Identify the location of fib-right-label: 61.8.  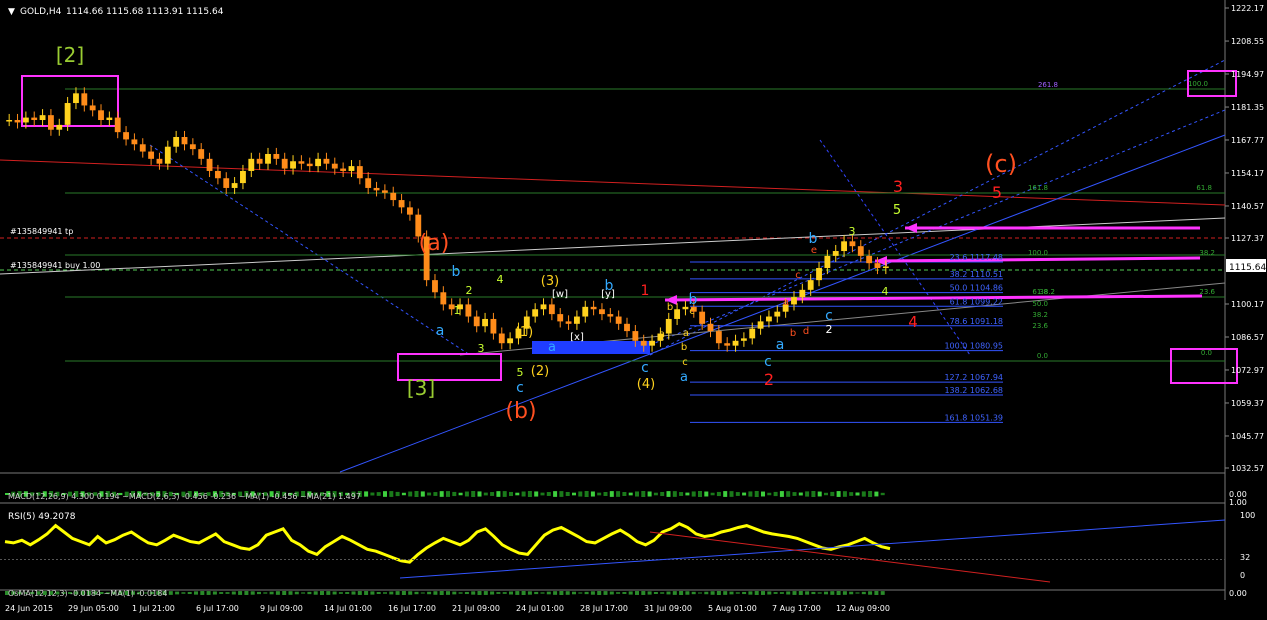
(1040, 292).